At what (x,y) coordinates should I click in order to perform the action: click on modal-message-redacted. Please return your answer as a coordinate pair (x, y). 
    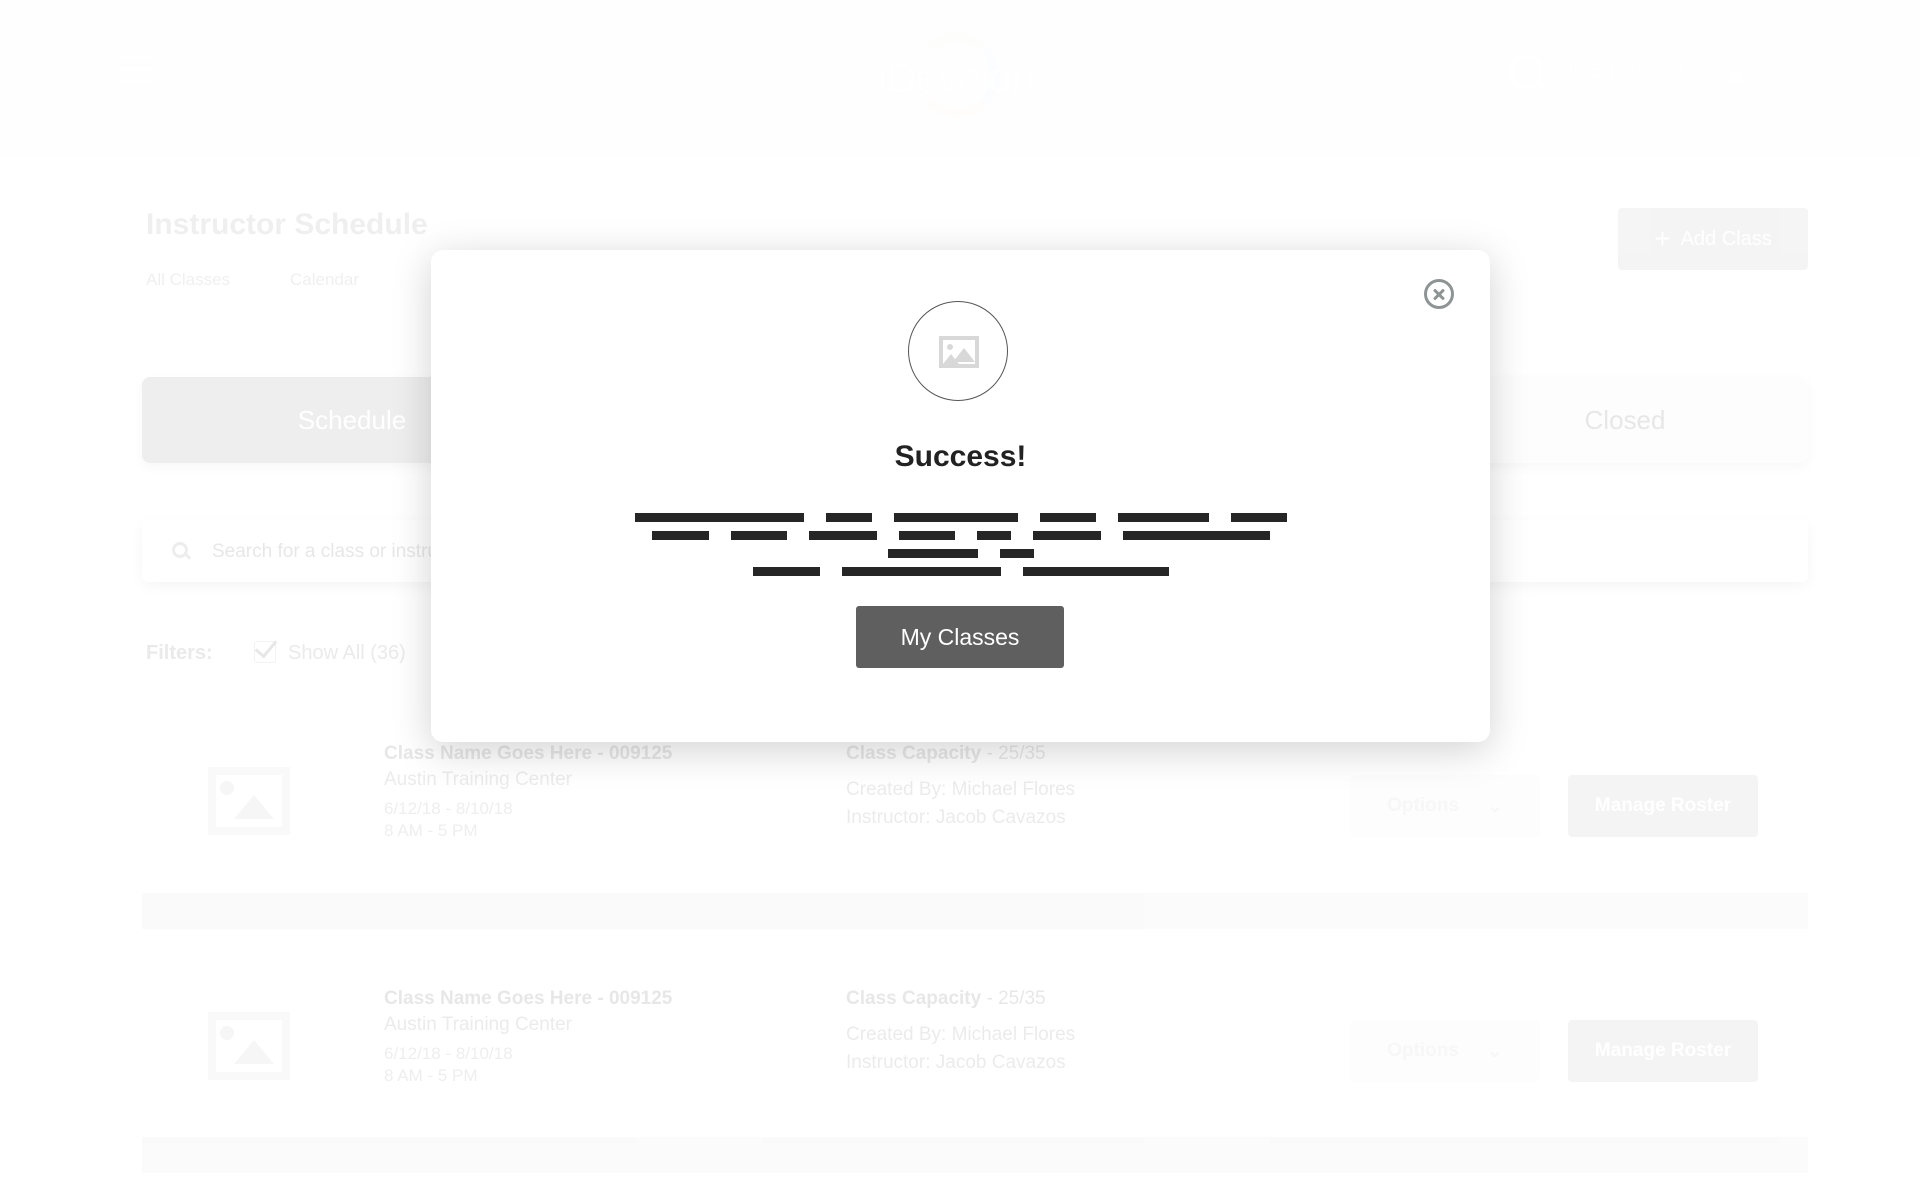
    Looking at the image, I should click on (961, 544).